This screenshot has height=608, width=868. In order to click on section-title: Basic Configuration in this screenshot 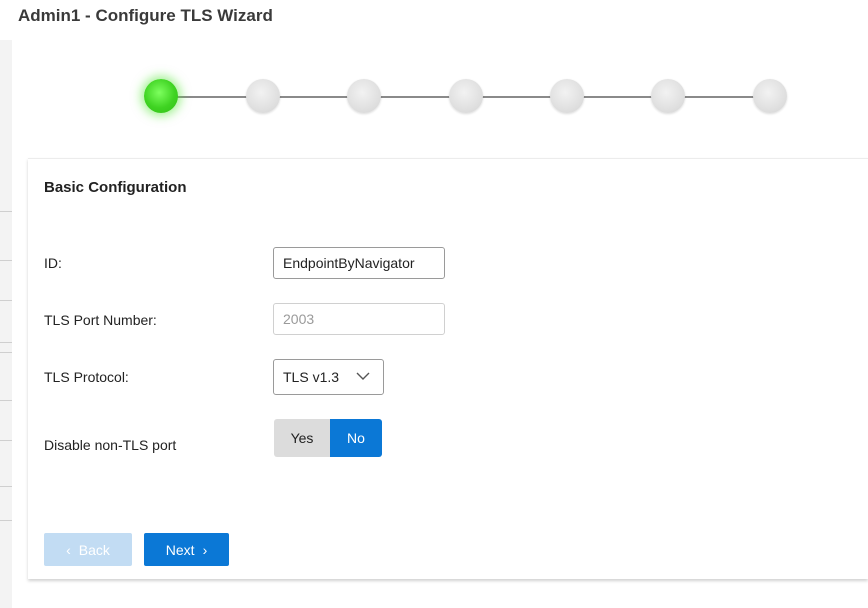, I will do `click(115, 187)`.